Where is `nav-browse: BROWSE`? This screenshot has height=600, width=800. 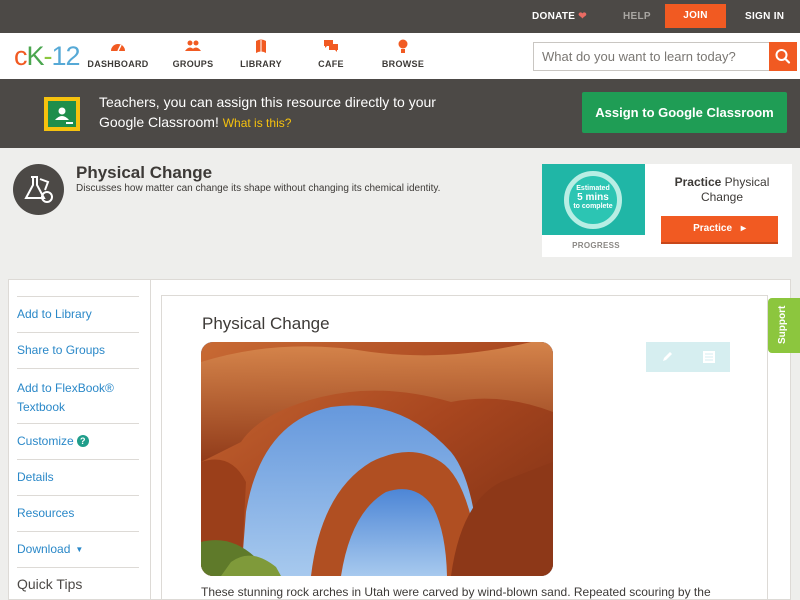 nav-browse: BROWSE is located at coordinates (403, 54).